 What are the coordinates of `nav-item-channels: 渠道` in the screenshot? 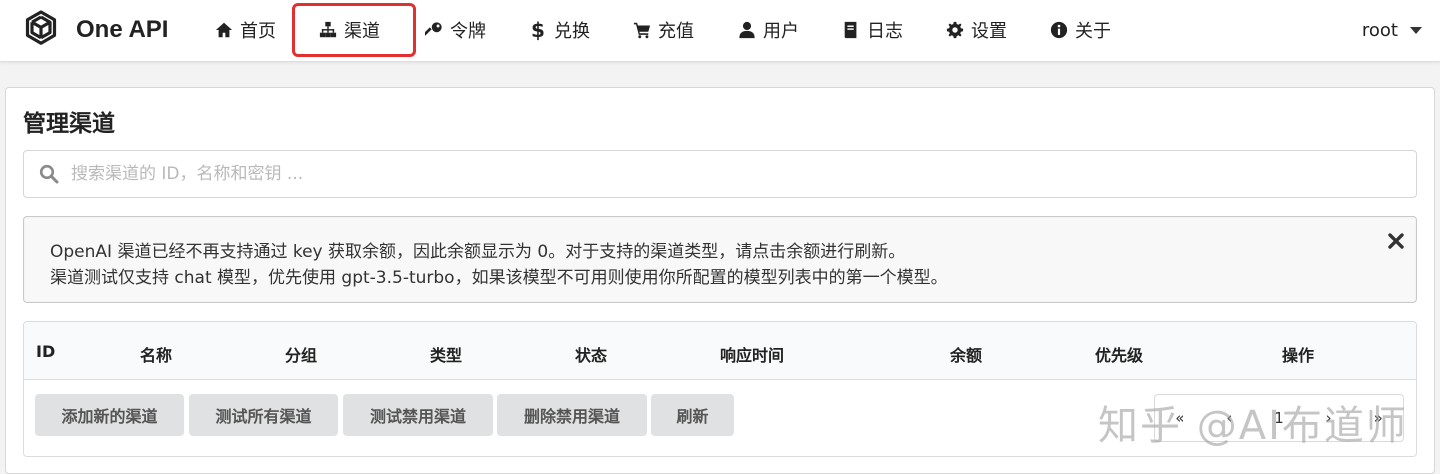 It's located at (349, 30).